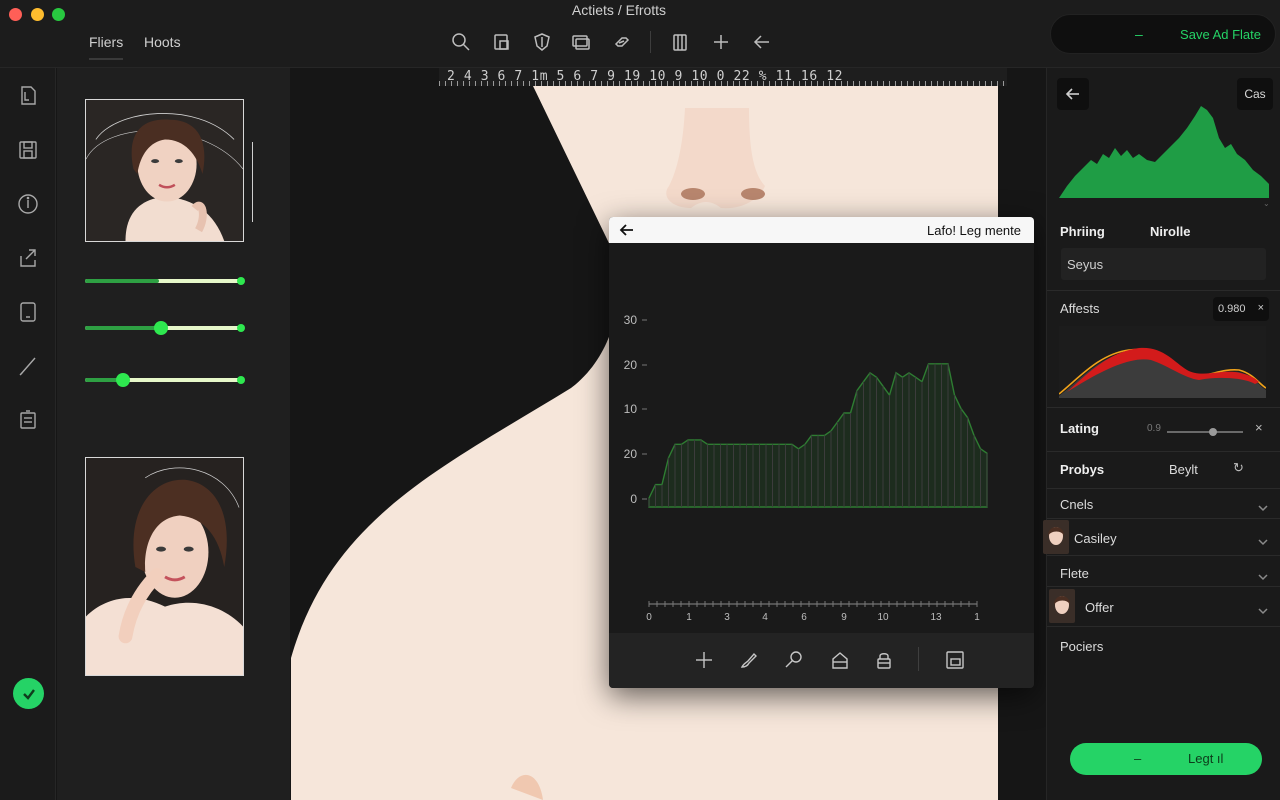 The image size is (1280, 800). What do you see at coordinates (28, 150) in the screenshot?
I see `save-icon` at bounding box center [28, 150].